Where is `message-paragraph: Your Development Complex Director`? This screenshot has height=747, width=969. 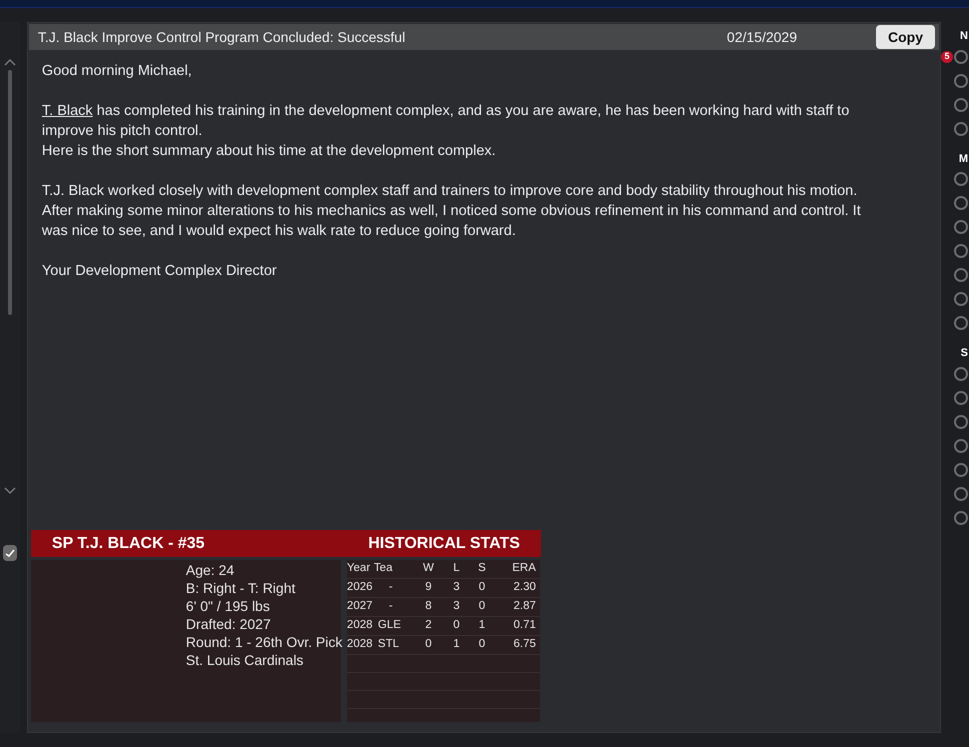
message-paragraph: Your Development Complex Director is located at coordinates (160, 271).